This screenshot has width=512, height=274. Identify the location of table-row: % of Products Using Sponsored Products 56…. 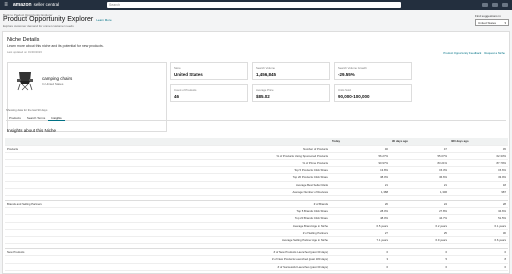
(256, 156).